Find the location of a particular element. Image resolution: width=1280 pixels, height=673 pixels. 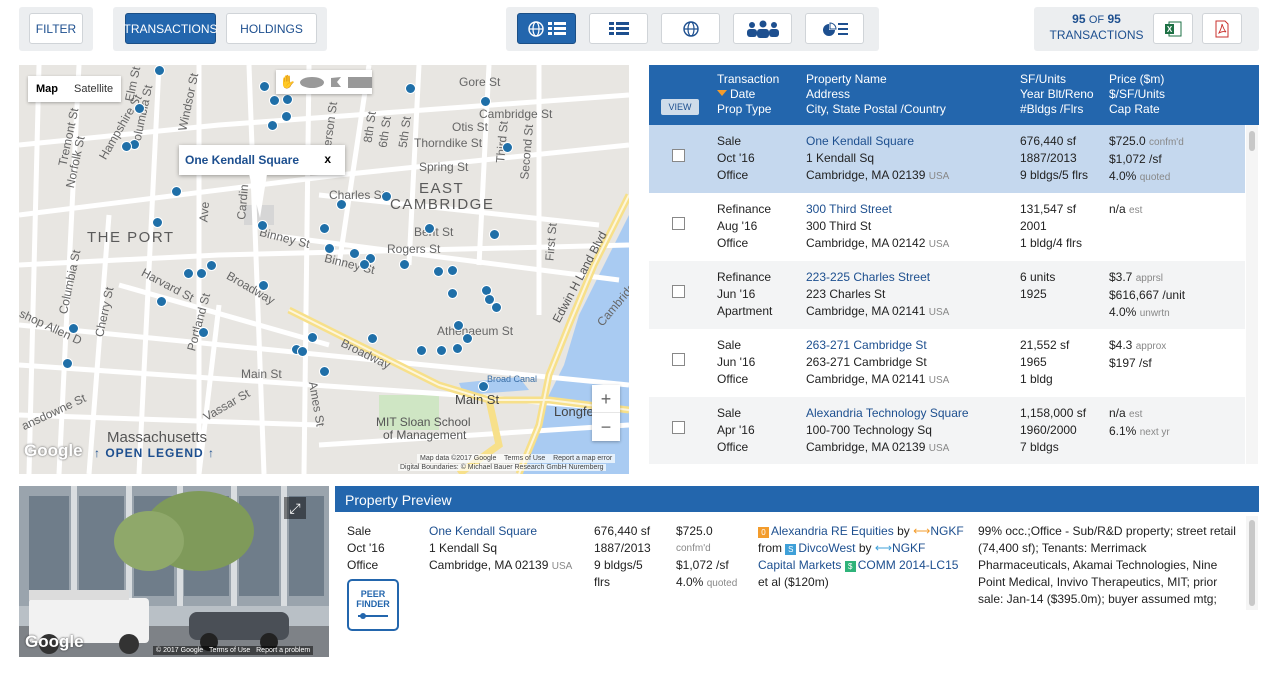

preview-property-link: One Kendall Square is located at coordinates (500, 531).